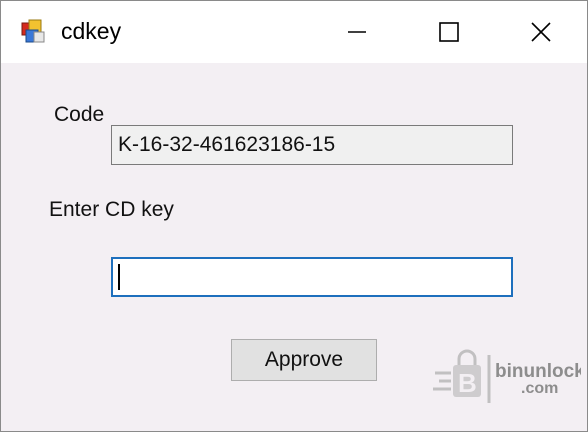 The image size is (588, 432). Describe the element at coordinates (79, 114) in the screenshot. I see `code-label: Code` at that location.